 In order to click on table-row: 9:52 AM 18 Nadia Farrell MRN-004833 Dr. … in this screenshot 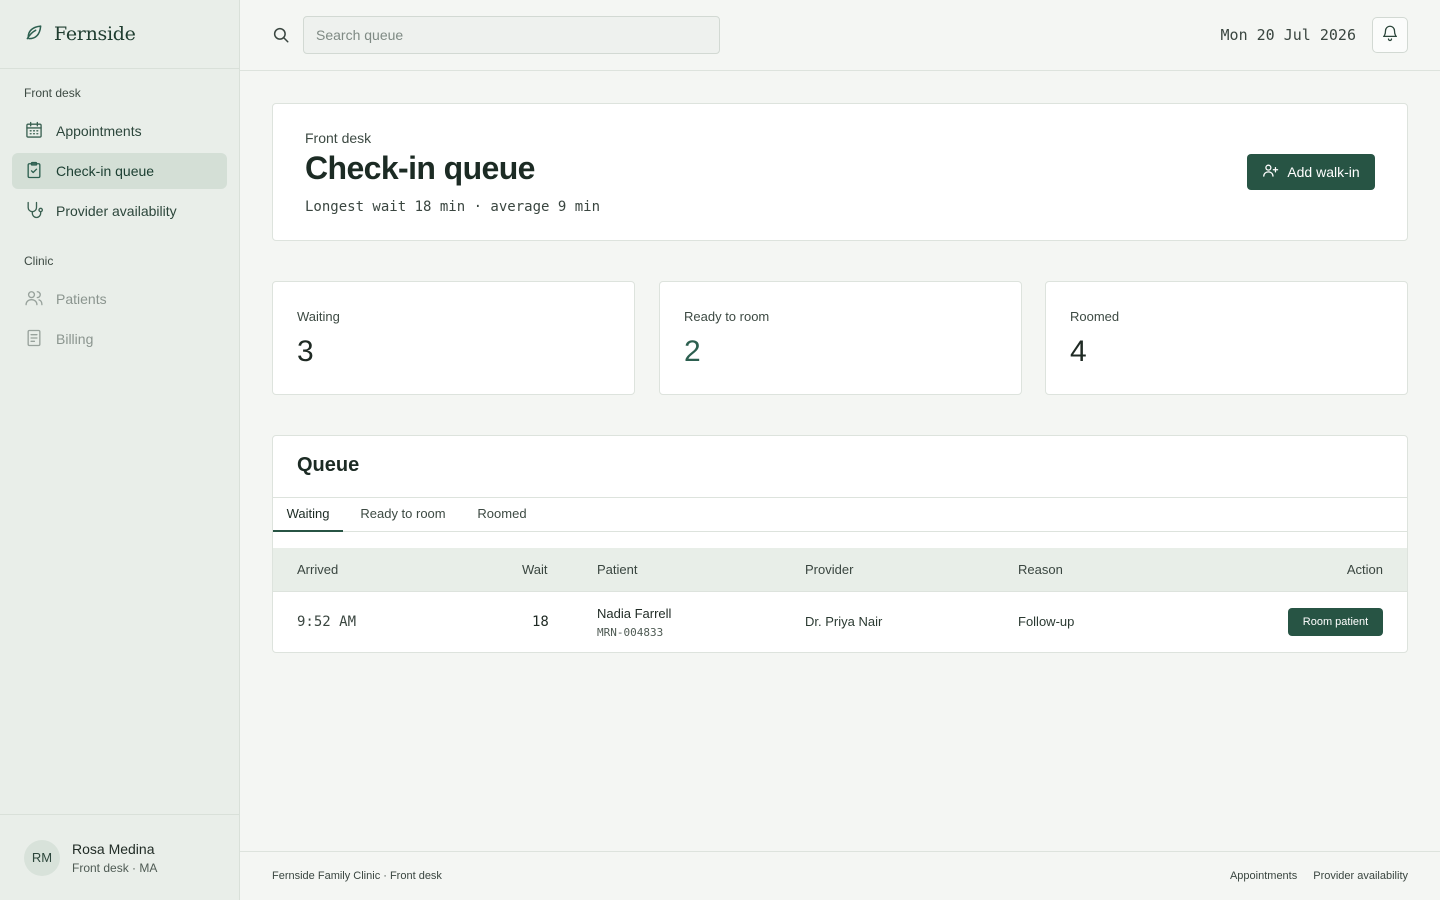, I will do `click(840, 622)`.